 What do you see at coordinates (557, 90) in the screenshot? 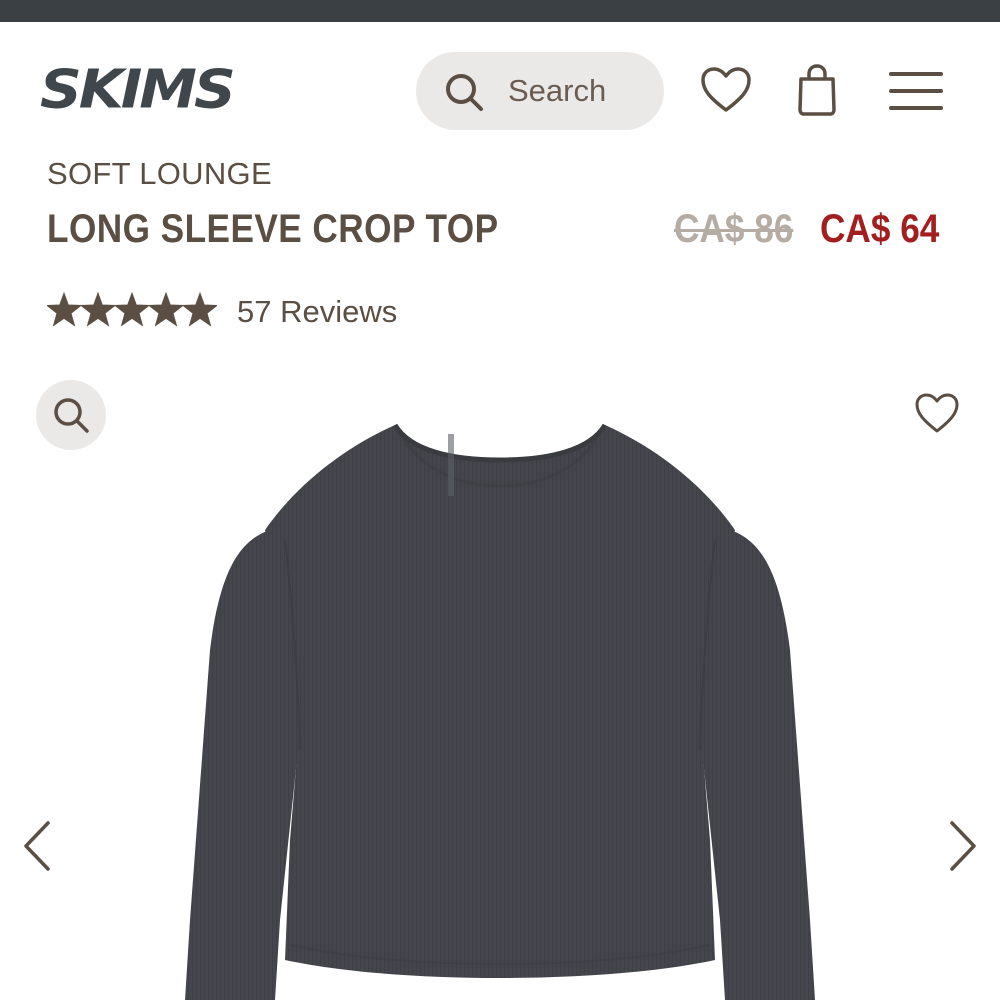
I see `search-label: Search` at bounding box center [557, 90].